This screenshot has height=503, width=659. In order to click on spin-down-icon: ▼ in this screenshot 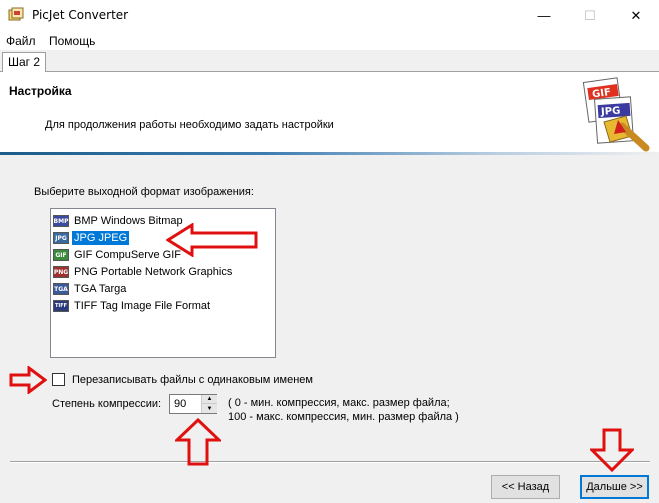, I will do `click(209, 408)`.